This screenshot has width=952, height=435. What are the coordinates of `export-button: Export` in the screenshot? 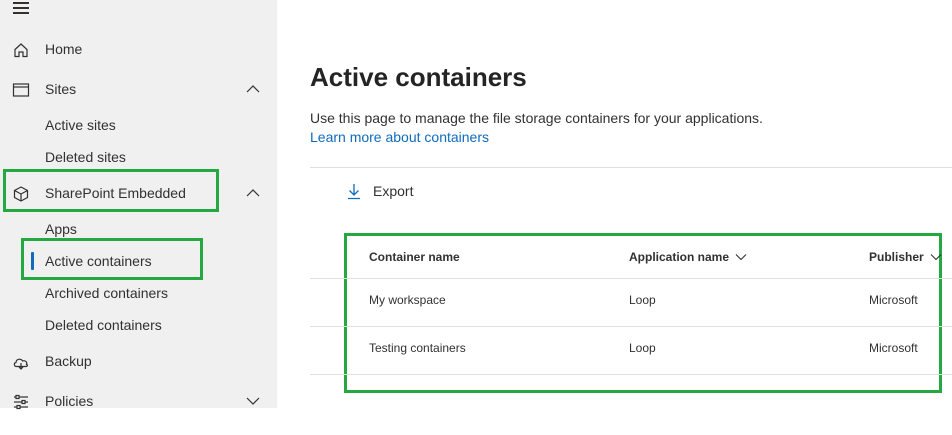 It's located at (379, 191).